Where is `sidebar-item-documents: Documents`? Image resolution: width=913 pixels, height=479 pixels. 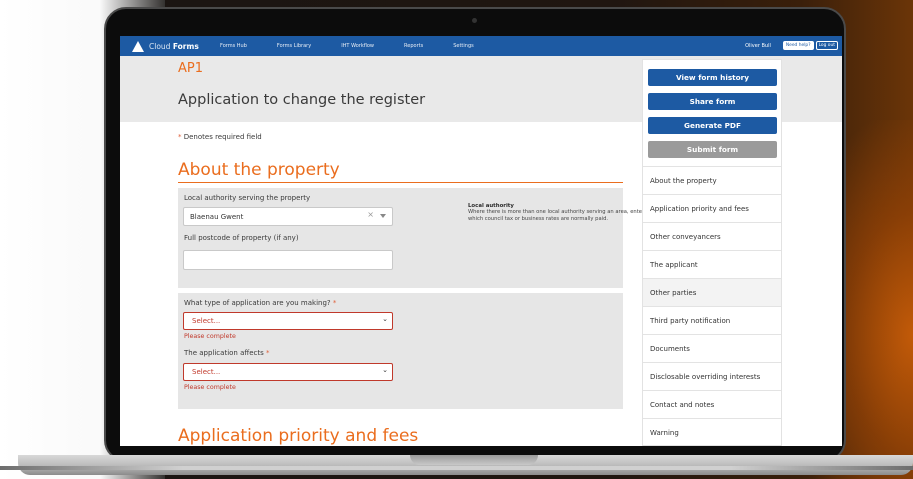
sidebar-item-documents: Documents is located at coordinates (712, 348).